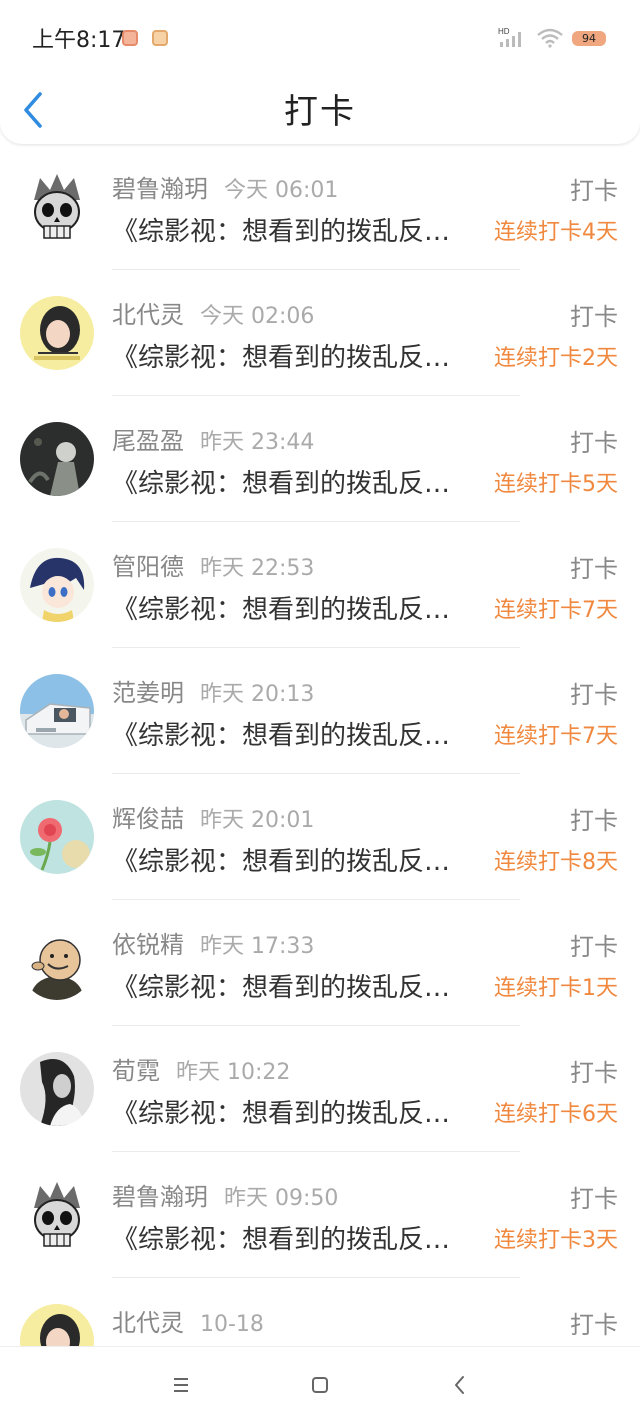  I want to click on entry-user-name: 尾盈盈 昨天 23:44, so click(213, 438).